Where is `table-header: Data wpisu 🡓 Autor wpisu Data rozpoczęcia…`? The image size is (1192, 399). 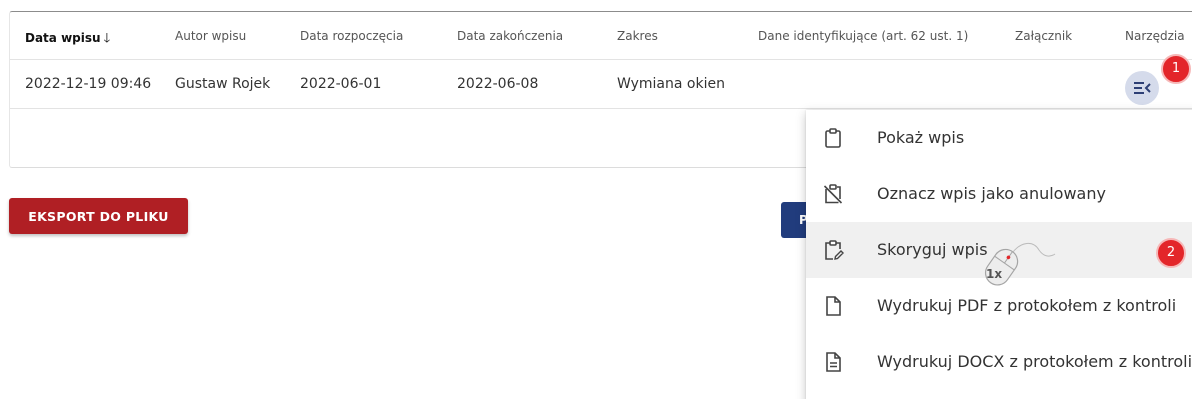
table-header: Data wpisu 🡓 Autor wpisu Data rozpoczęcia… is located at coordinates (601, 36).